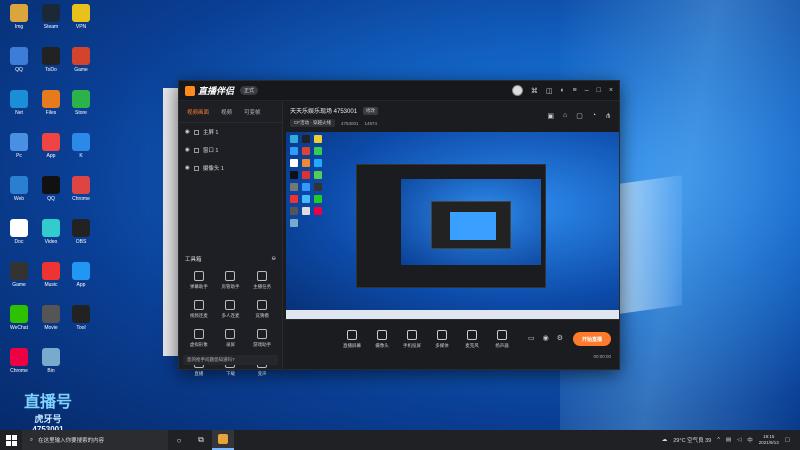 This screenshot has width=800, height=450. I want to click on tool-label: 变声, so click(262, 373).